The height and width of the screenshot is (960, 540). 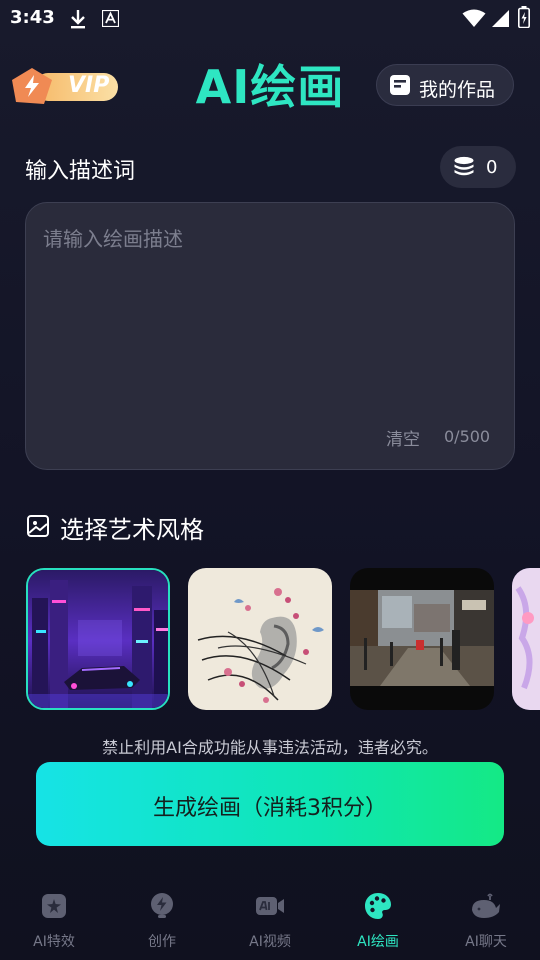 What do you see at coordinates (378, 906) in the screenshot?
I see `palette-icon` at bounding box center [378, 906].